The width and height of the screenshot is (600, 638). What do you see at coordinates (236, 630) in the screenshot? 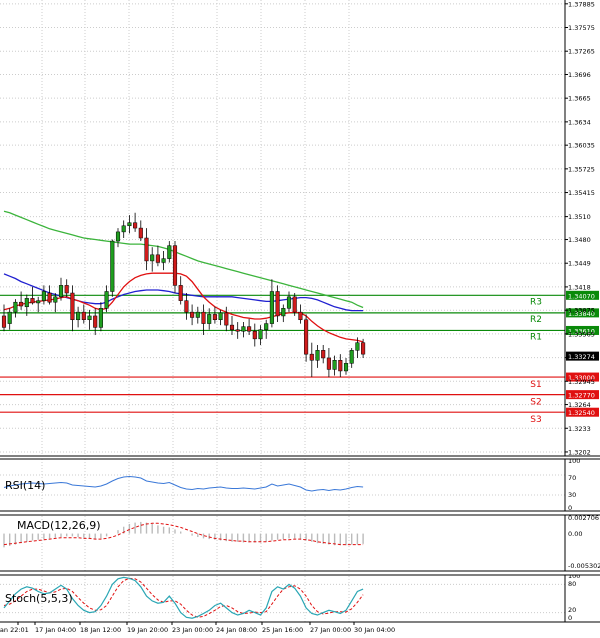
I see `time-tick-label: 24 Jan 08:00` at bounding box center [236, 630].